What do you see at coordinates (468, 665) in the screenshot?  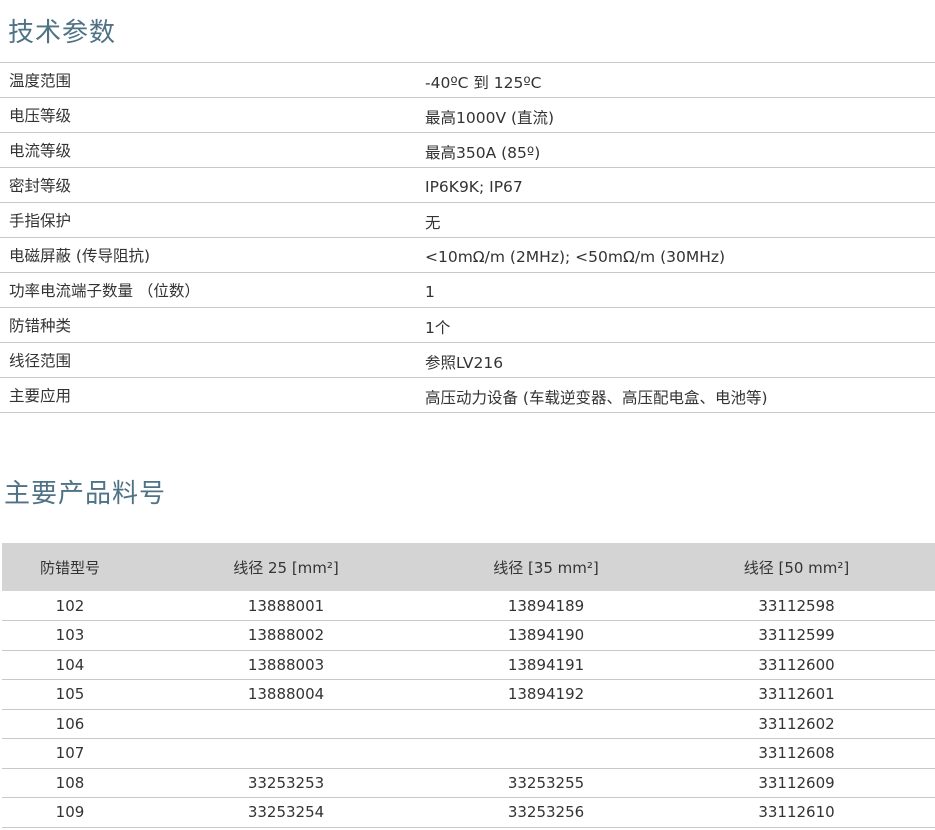 I see `table-row: 104 13888003 13894191 33112600` at bounding box center [468, 665].